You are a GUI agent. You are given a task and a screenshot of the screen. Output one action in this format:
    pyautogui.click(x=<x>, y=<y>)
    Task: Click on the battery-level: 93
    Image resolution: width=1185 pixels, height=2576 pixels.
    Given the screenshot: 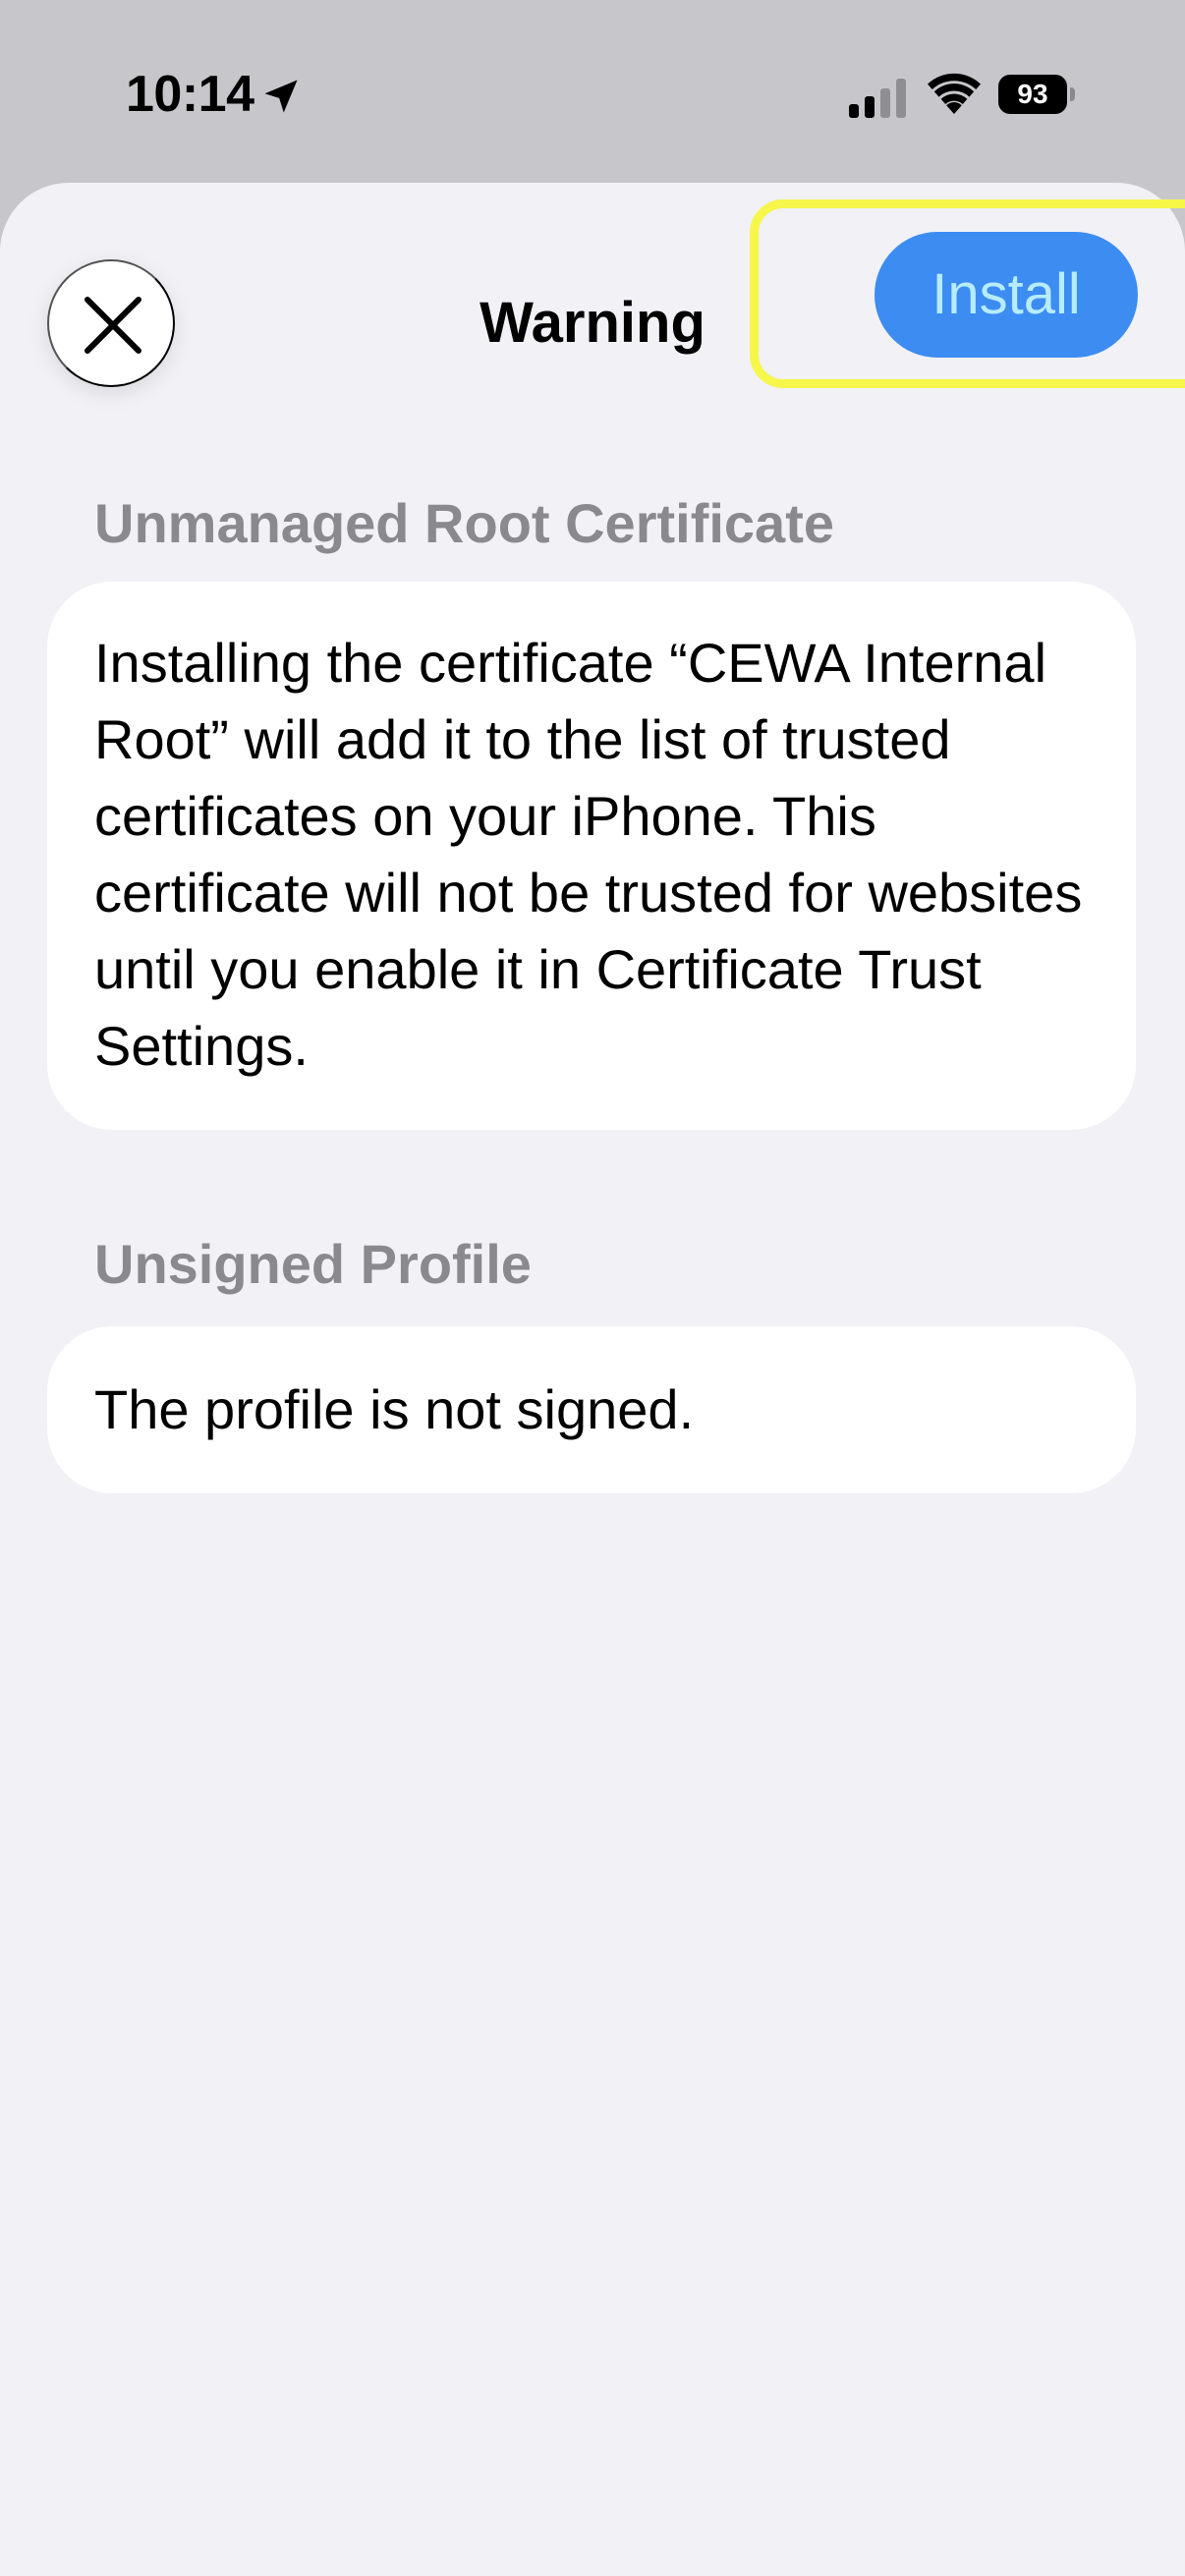 What is the action you would take?
    pyautogui.click(x=1033, y=94)
    